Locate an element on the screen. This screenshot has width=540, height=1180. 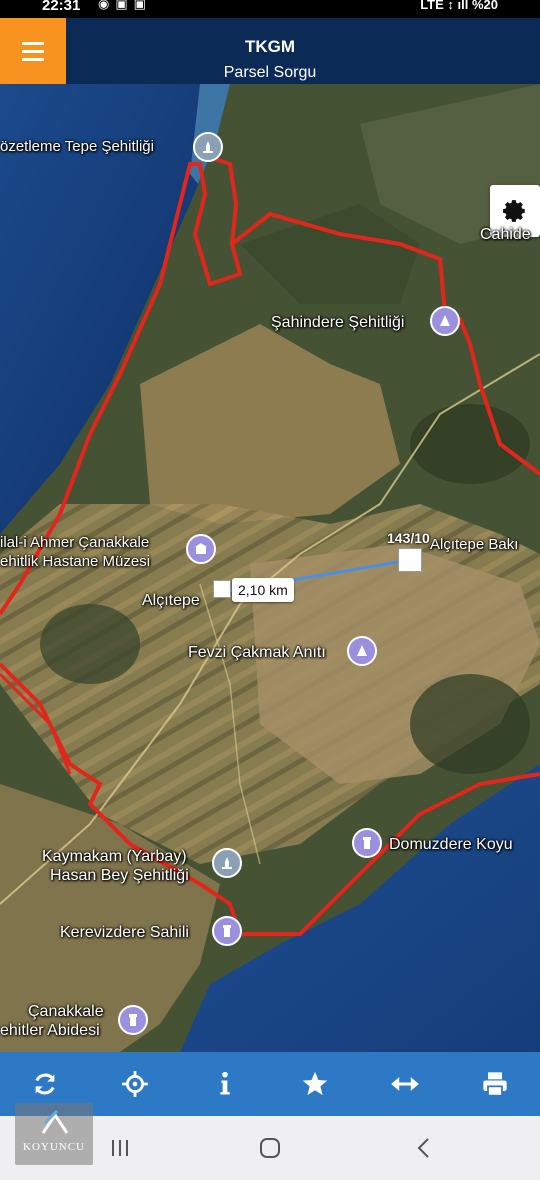
app-subtitle: Parsel Sorgu is located at coordinates (270, 72).